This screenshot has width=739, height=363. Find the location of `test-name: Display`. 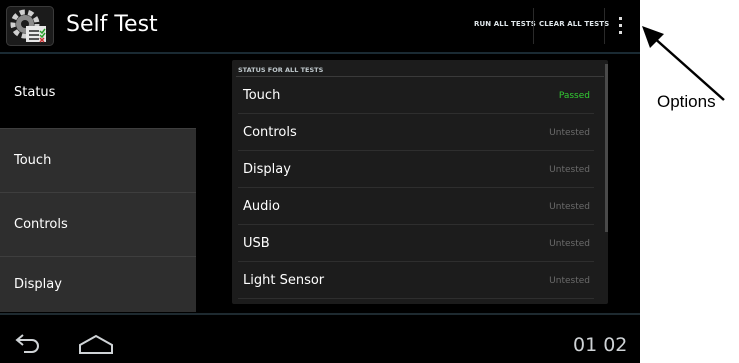

test-name: Display is located at coordinates (267, 169).